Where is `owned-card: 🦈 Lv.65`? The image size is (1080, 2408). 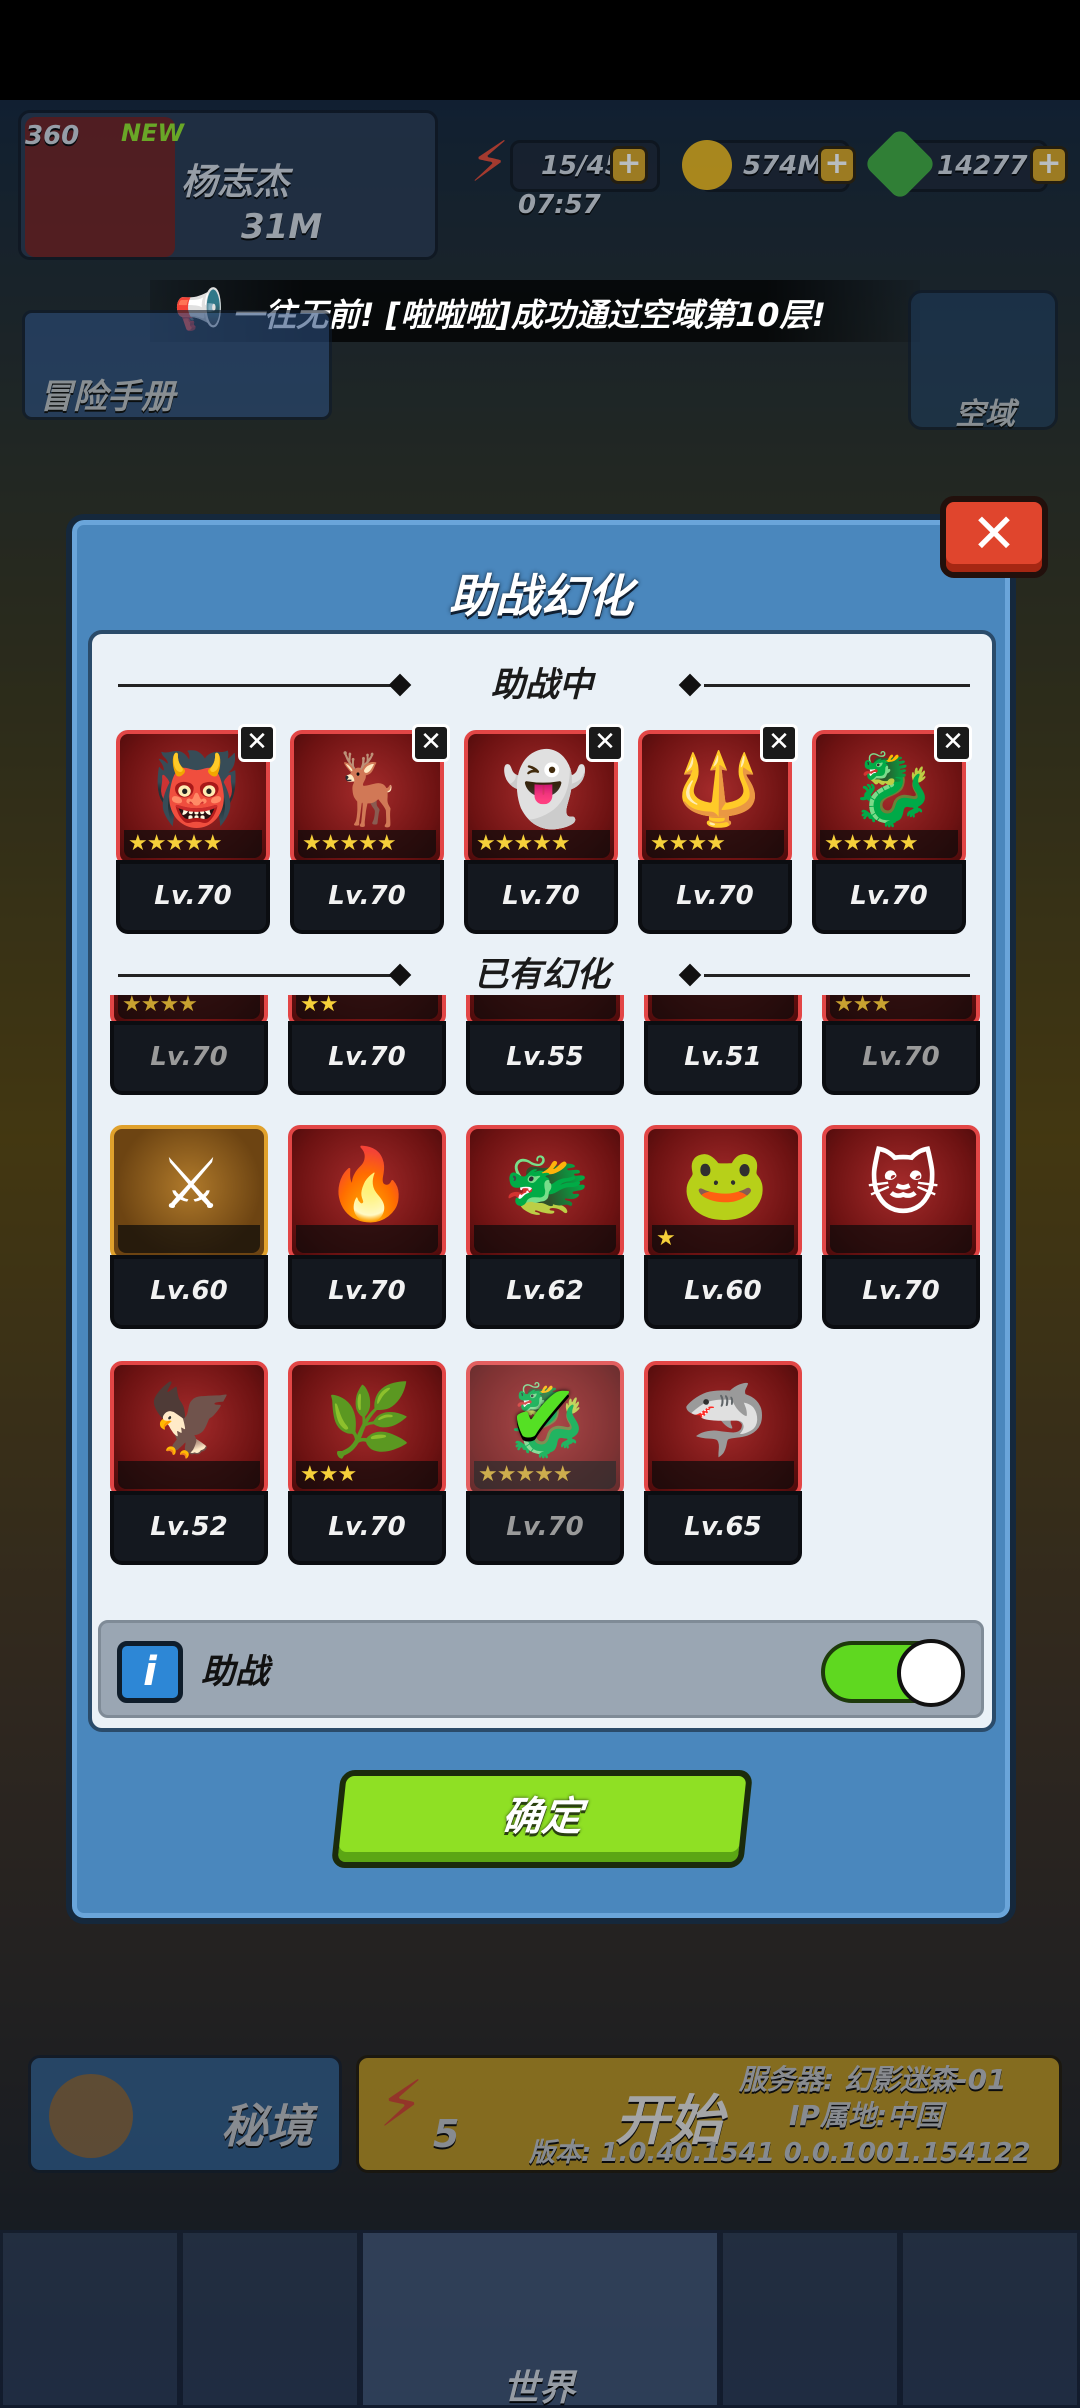 owned-card: 🦈 Lv.65 is located at coordinates (723, 1463).